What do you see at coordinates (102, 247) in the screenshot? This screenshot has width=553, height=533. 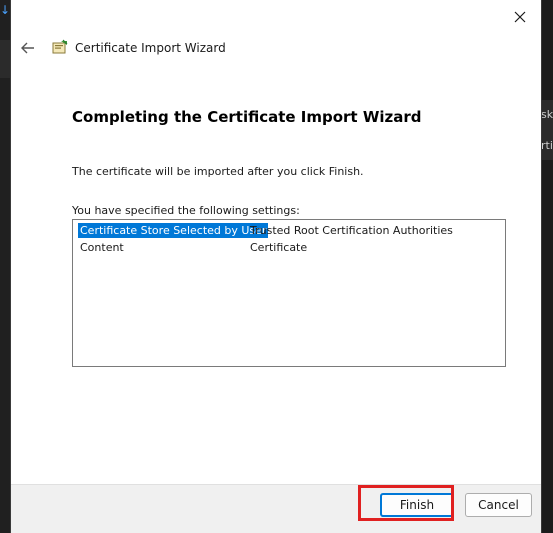 I see `setting-key: Content` at bounding box center [102, 247].